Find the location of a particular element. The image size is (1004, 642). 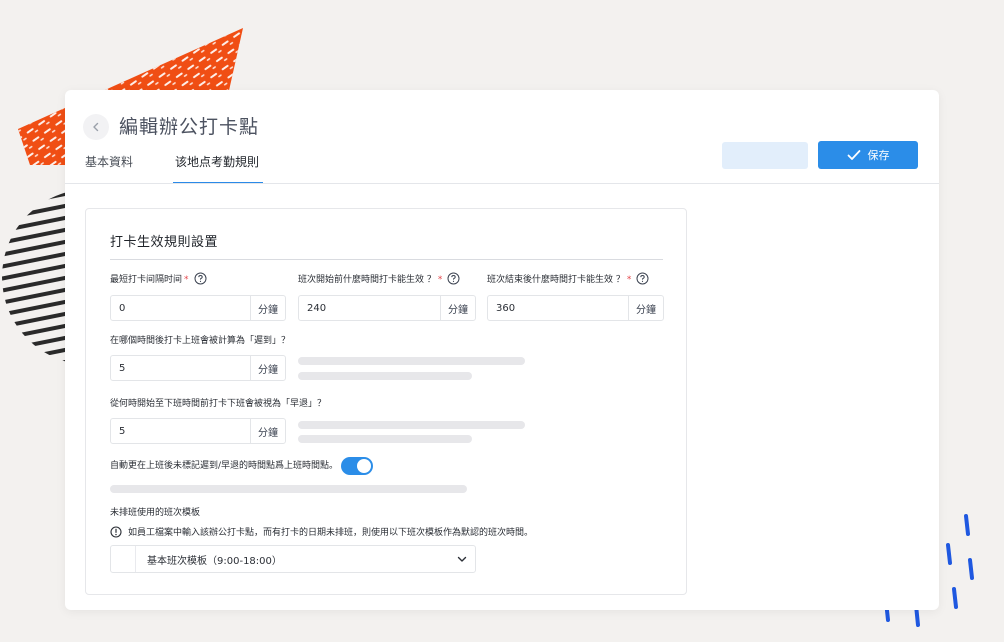

tab-basic-info: 基本資料 is located at coordinates (109, 168).